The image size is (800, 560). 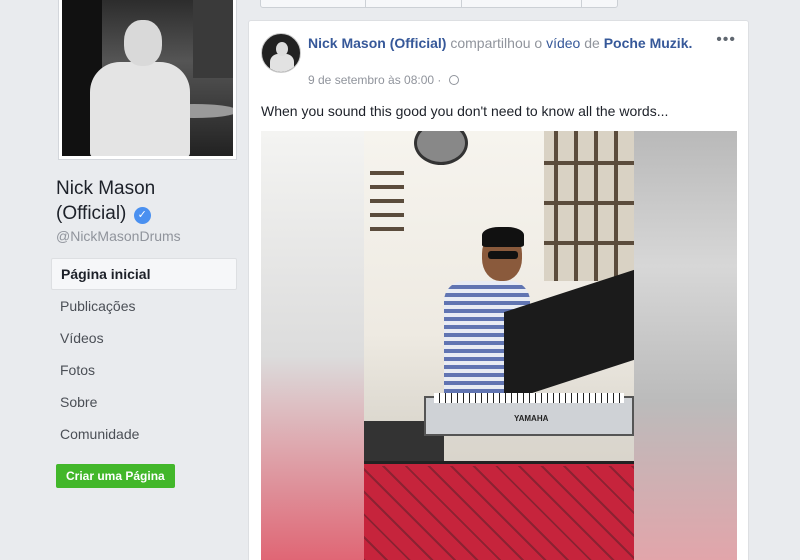 I want to click on nav-item-about: Sobre, so click(x=144, y=402).